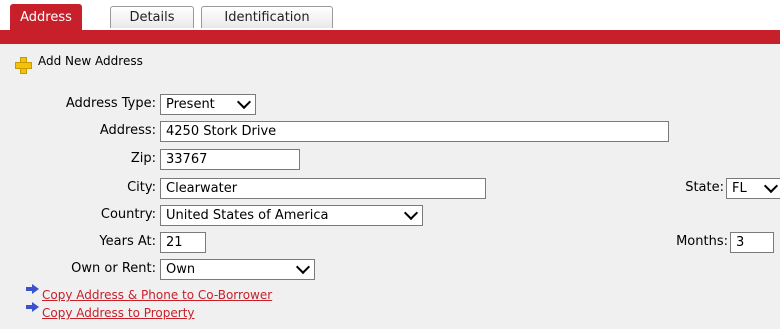 This screenshot has height=329, width=780. I want to click on address-label: Address:, so click(127, 130).